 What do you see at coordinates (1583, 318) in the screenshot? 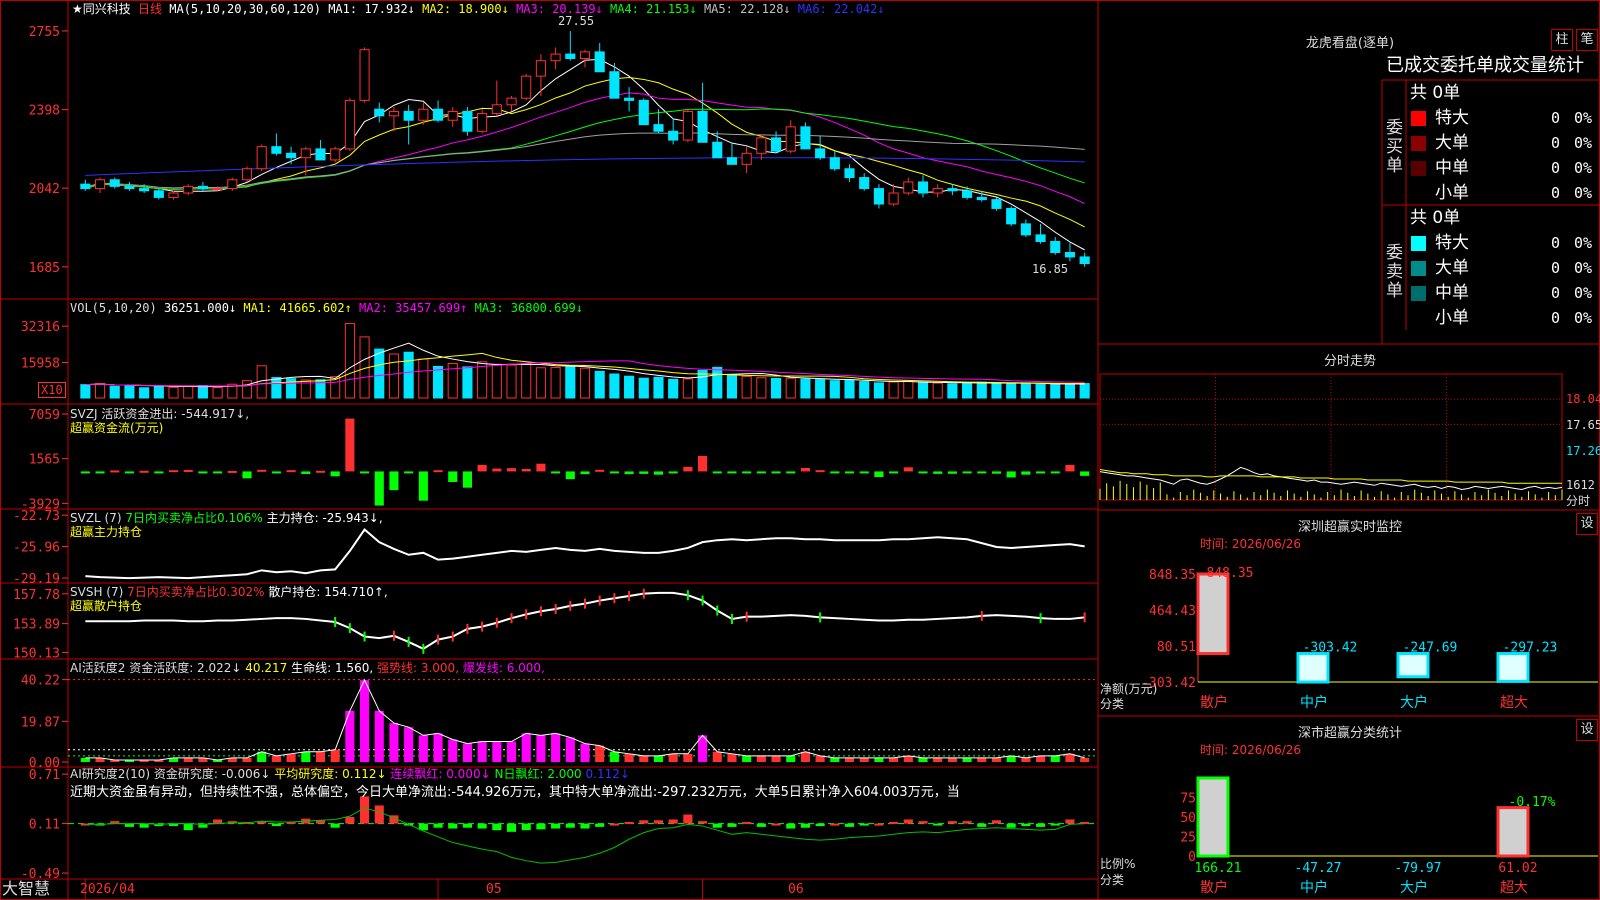
I see `sell-row-pct-3: 0%` at bounding box center [1583, 318].